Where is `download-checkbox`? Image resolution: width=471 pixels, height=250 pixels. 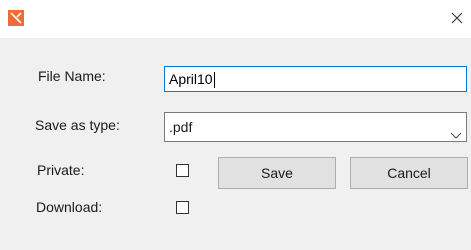 download-checkbox is located at coordinates (182, 207).